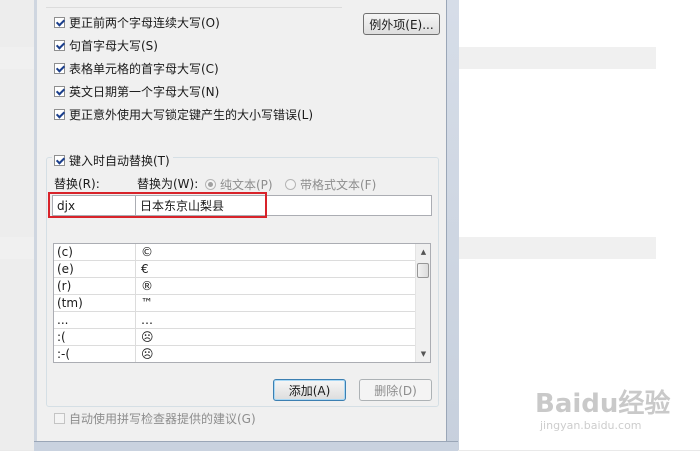 The image size is (700, 451). I want to click on option-capitalize-first-letter-sentence: 句首字母大写(S), so click(106, 45).